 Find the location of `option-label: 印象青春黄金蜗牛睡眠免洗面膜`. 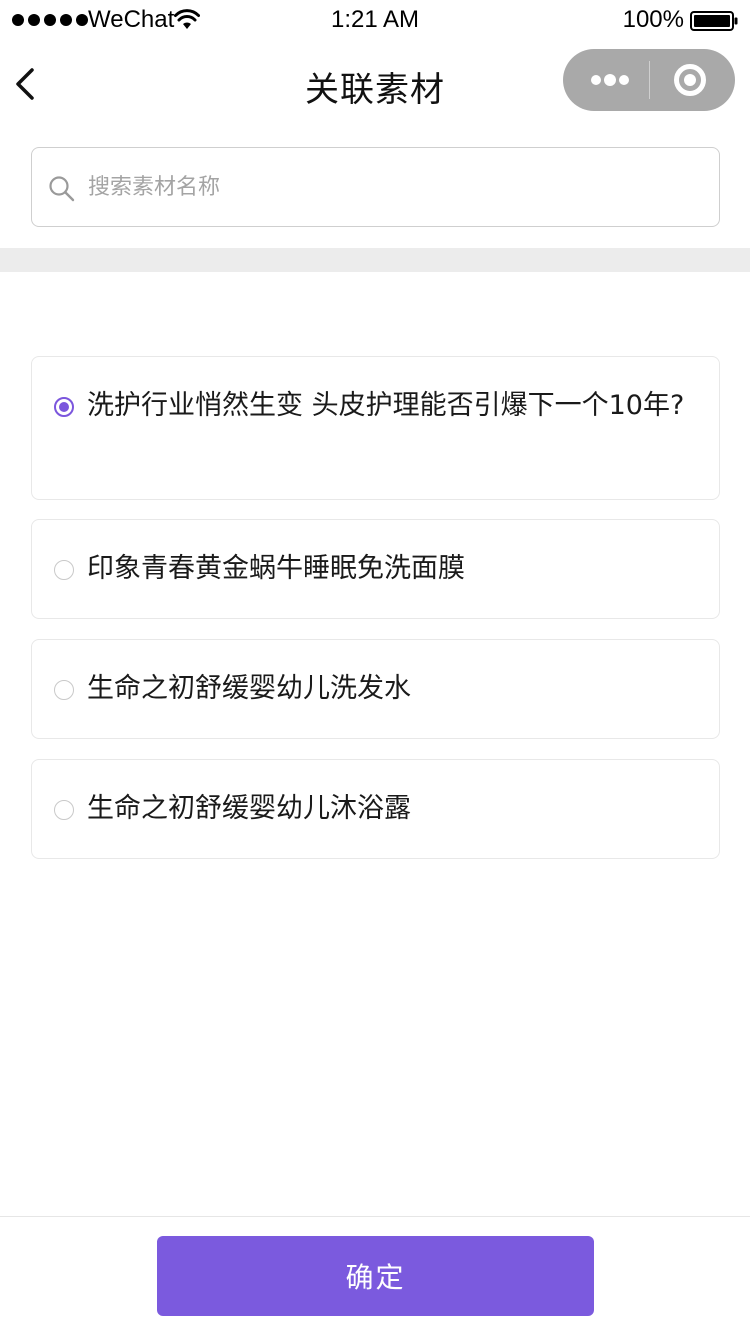

option-label: 印象青春黄金蜗牛睡眠免洗面膜 is located at coordinates (276, 568).